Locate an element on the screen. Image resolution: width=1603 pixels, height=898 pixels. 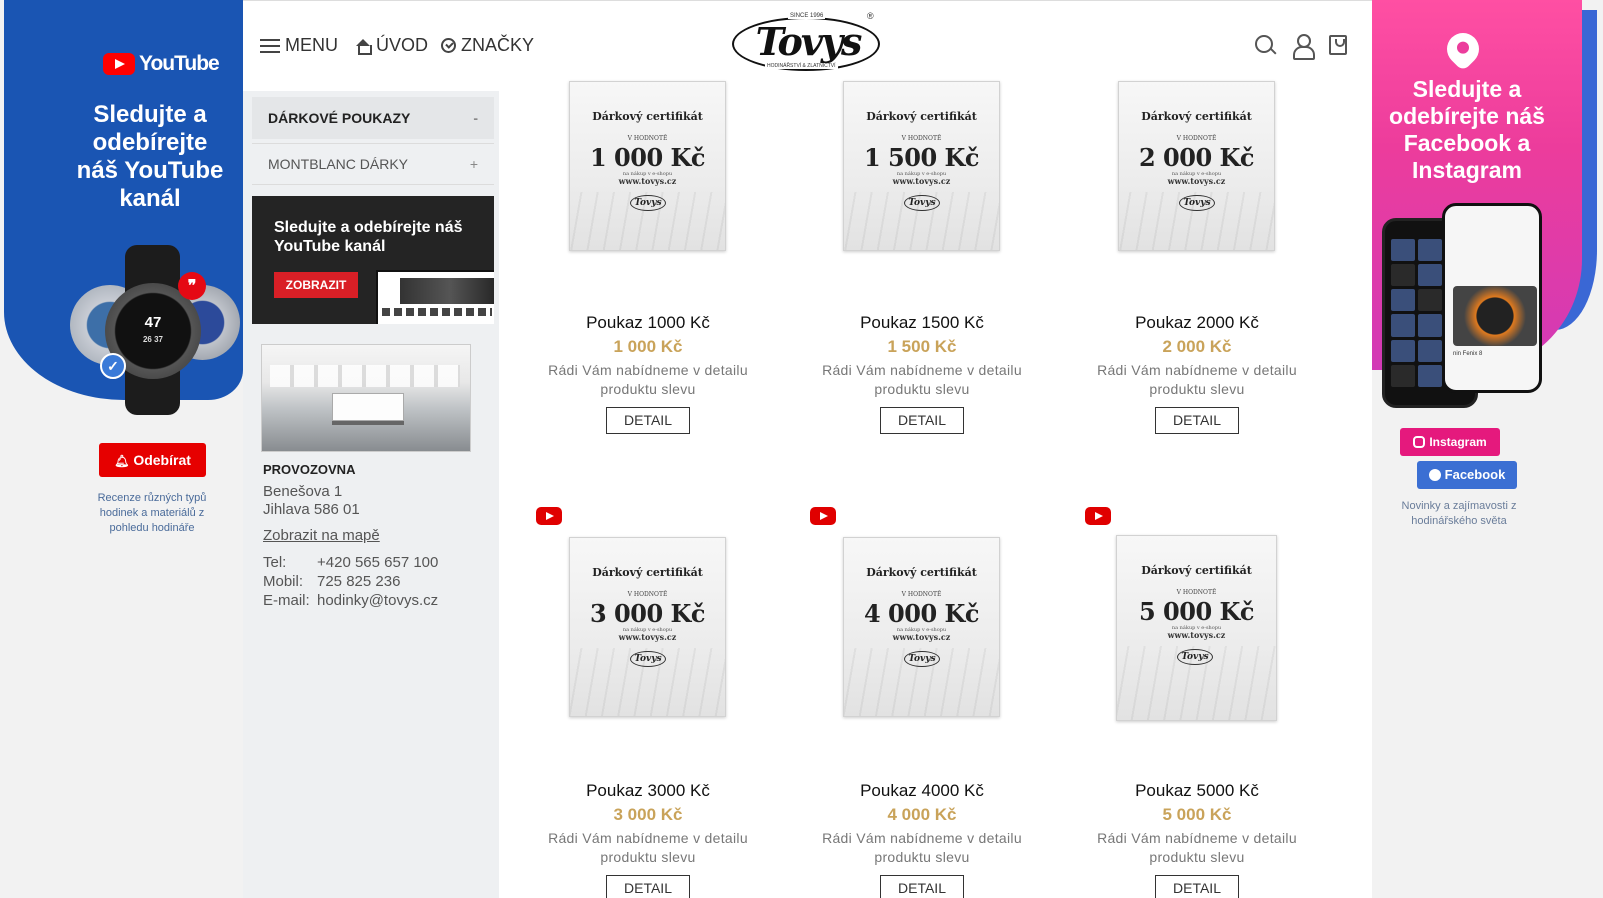
facebook-button: Facebook is located at coordinates (1467, 475).